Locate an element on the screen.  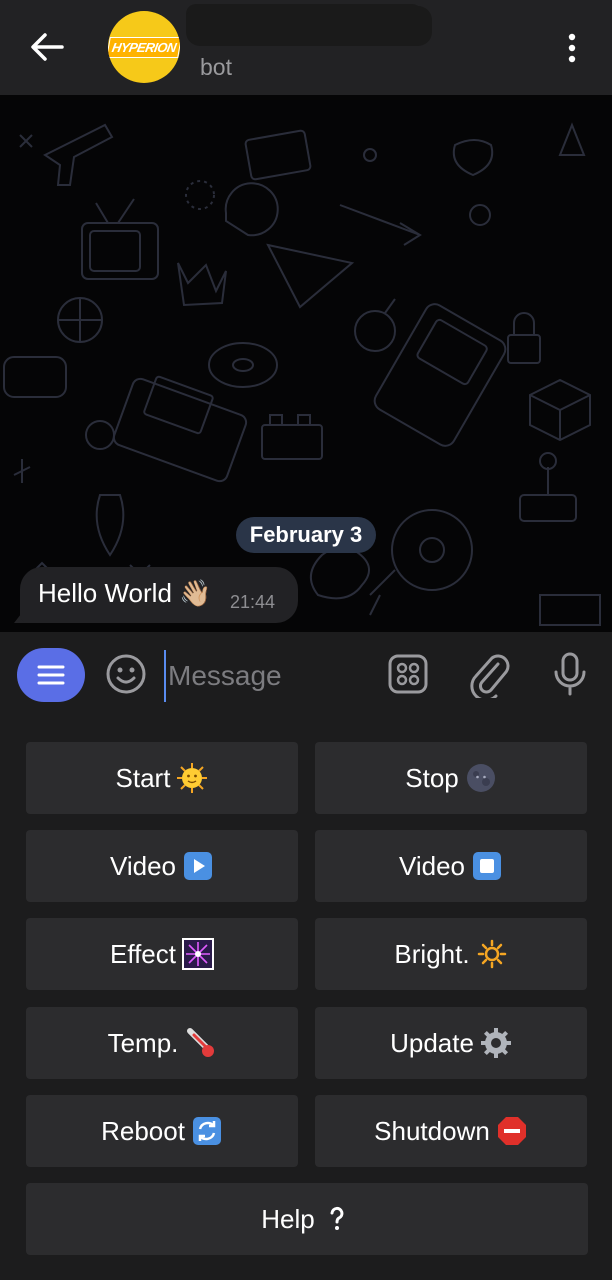
message-bubble: Hello World 👋🏼 21:44 is located at coordinates (159, 595).